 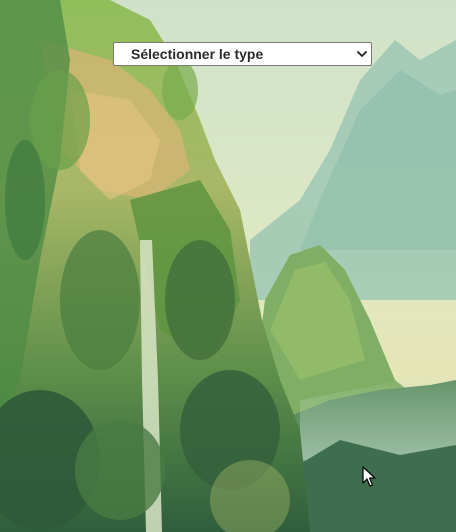 I want to click on mouse-cursor-icon, so click(x=369, y=476).